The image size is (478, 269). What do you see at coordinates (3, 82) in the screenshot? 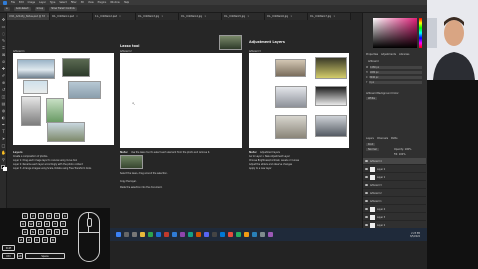
I see `clone-stamp-tool-icon: ⊕` at bounding box center [3, 82].